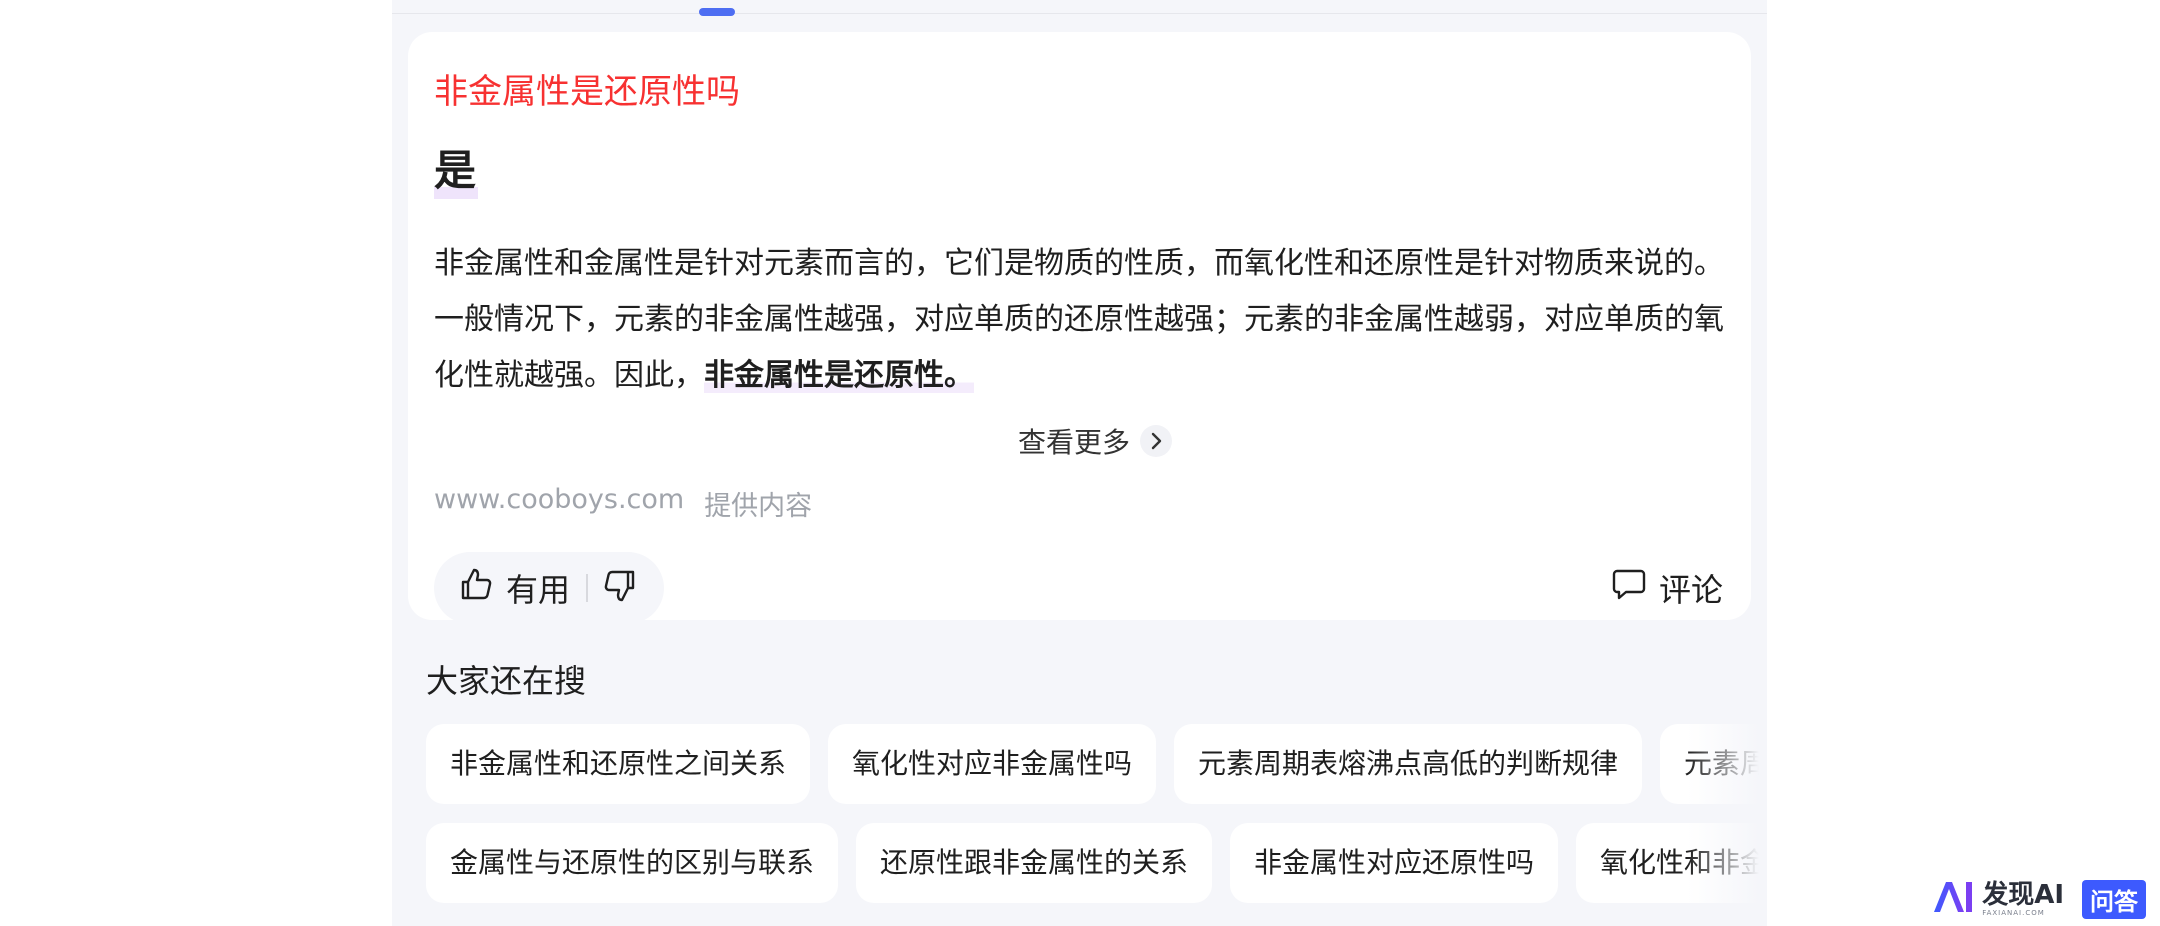  I want to click on related-chip: 氧化性对应非金属性吗, so click(992, 764).